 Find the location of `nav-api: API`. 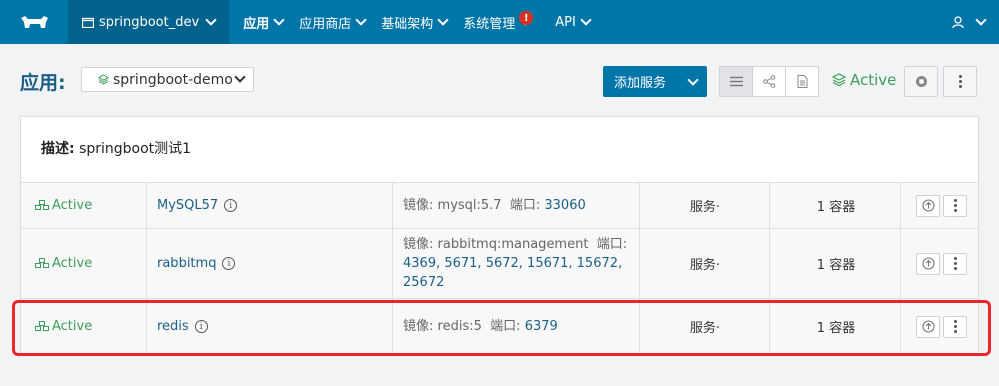

nav-api: API is located at coordinates (572, 22).